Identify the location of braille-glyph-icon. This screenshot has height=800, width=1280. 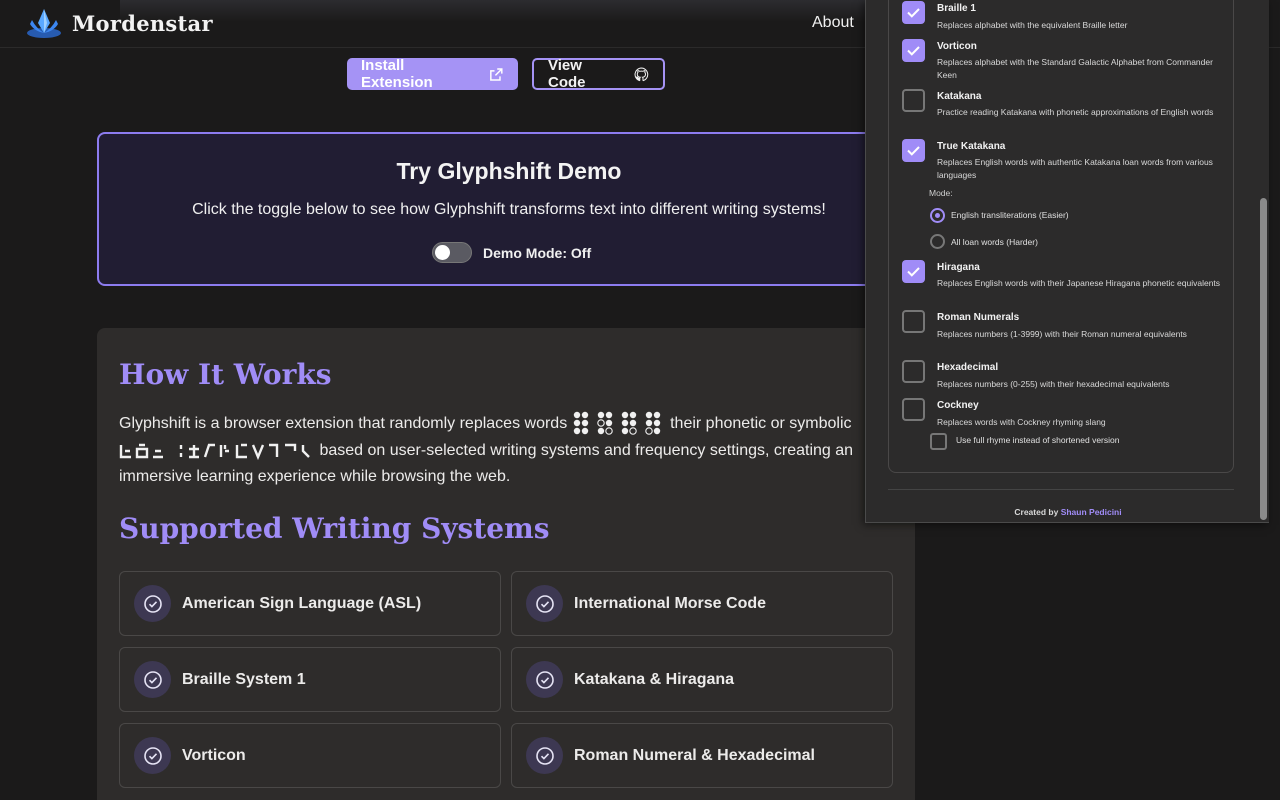
(616, 423).